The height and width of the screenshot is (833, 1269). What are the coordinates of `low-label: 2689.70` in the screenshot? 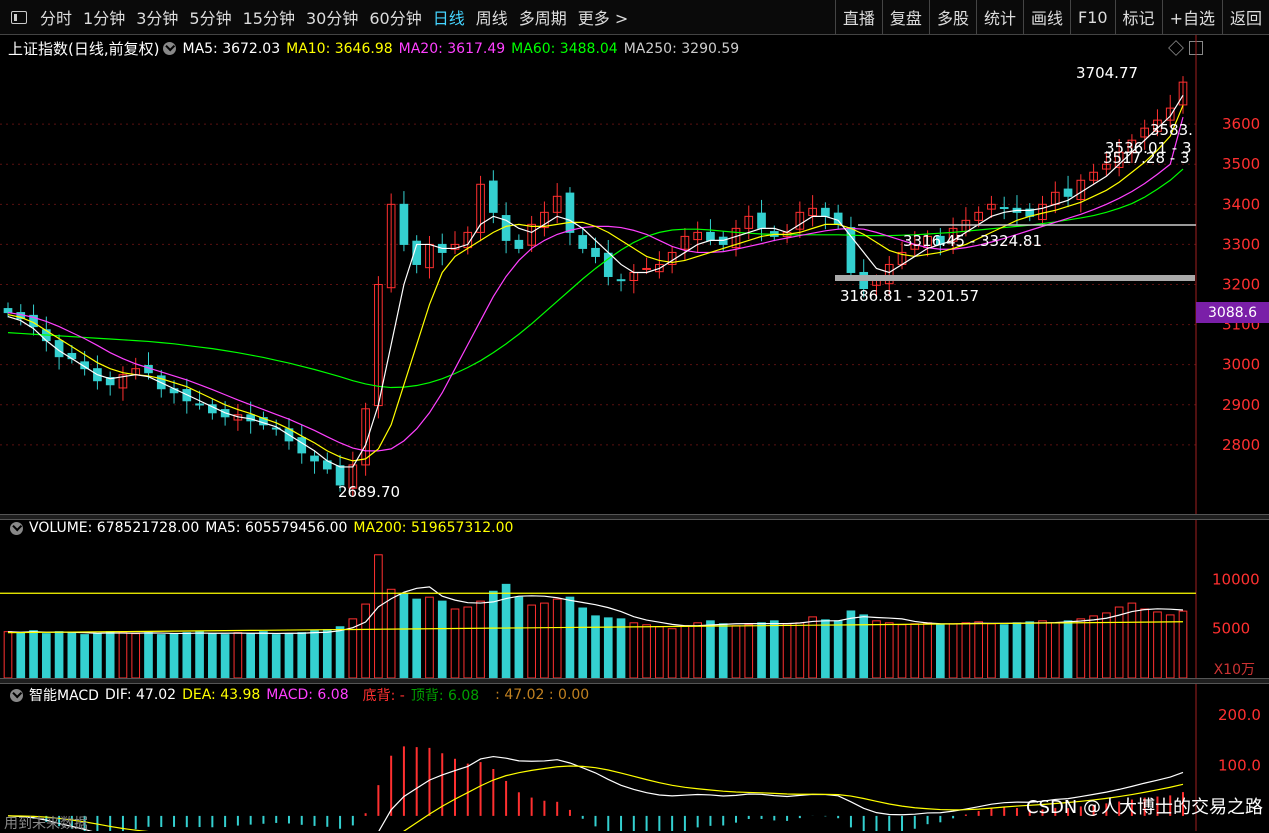 It's located at (369, 492).